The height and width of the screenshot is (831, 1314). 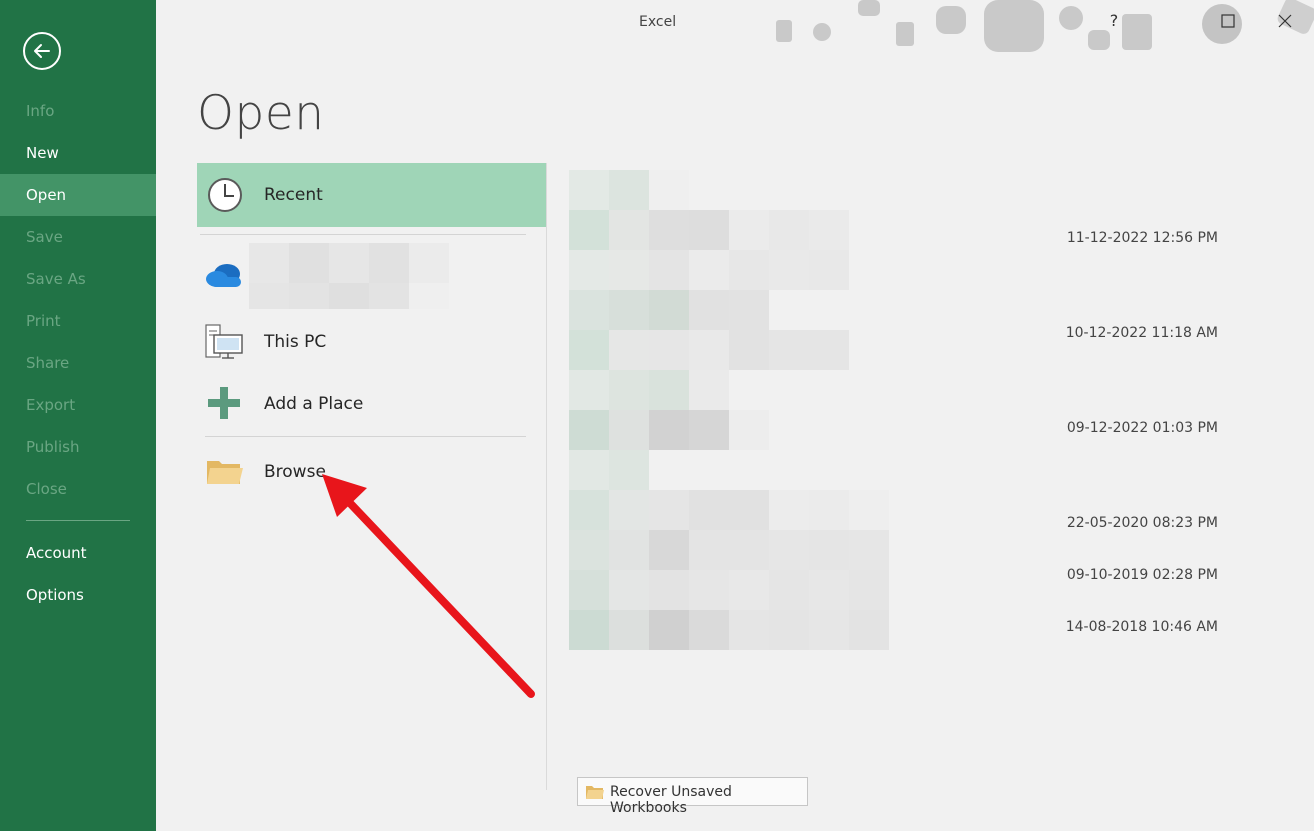 I want to click on back-arrow-icon, so click(x=42, y=51).